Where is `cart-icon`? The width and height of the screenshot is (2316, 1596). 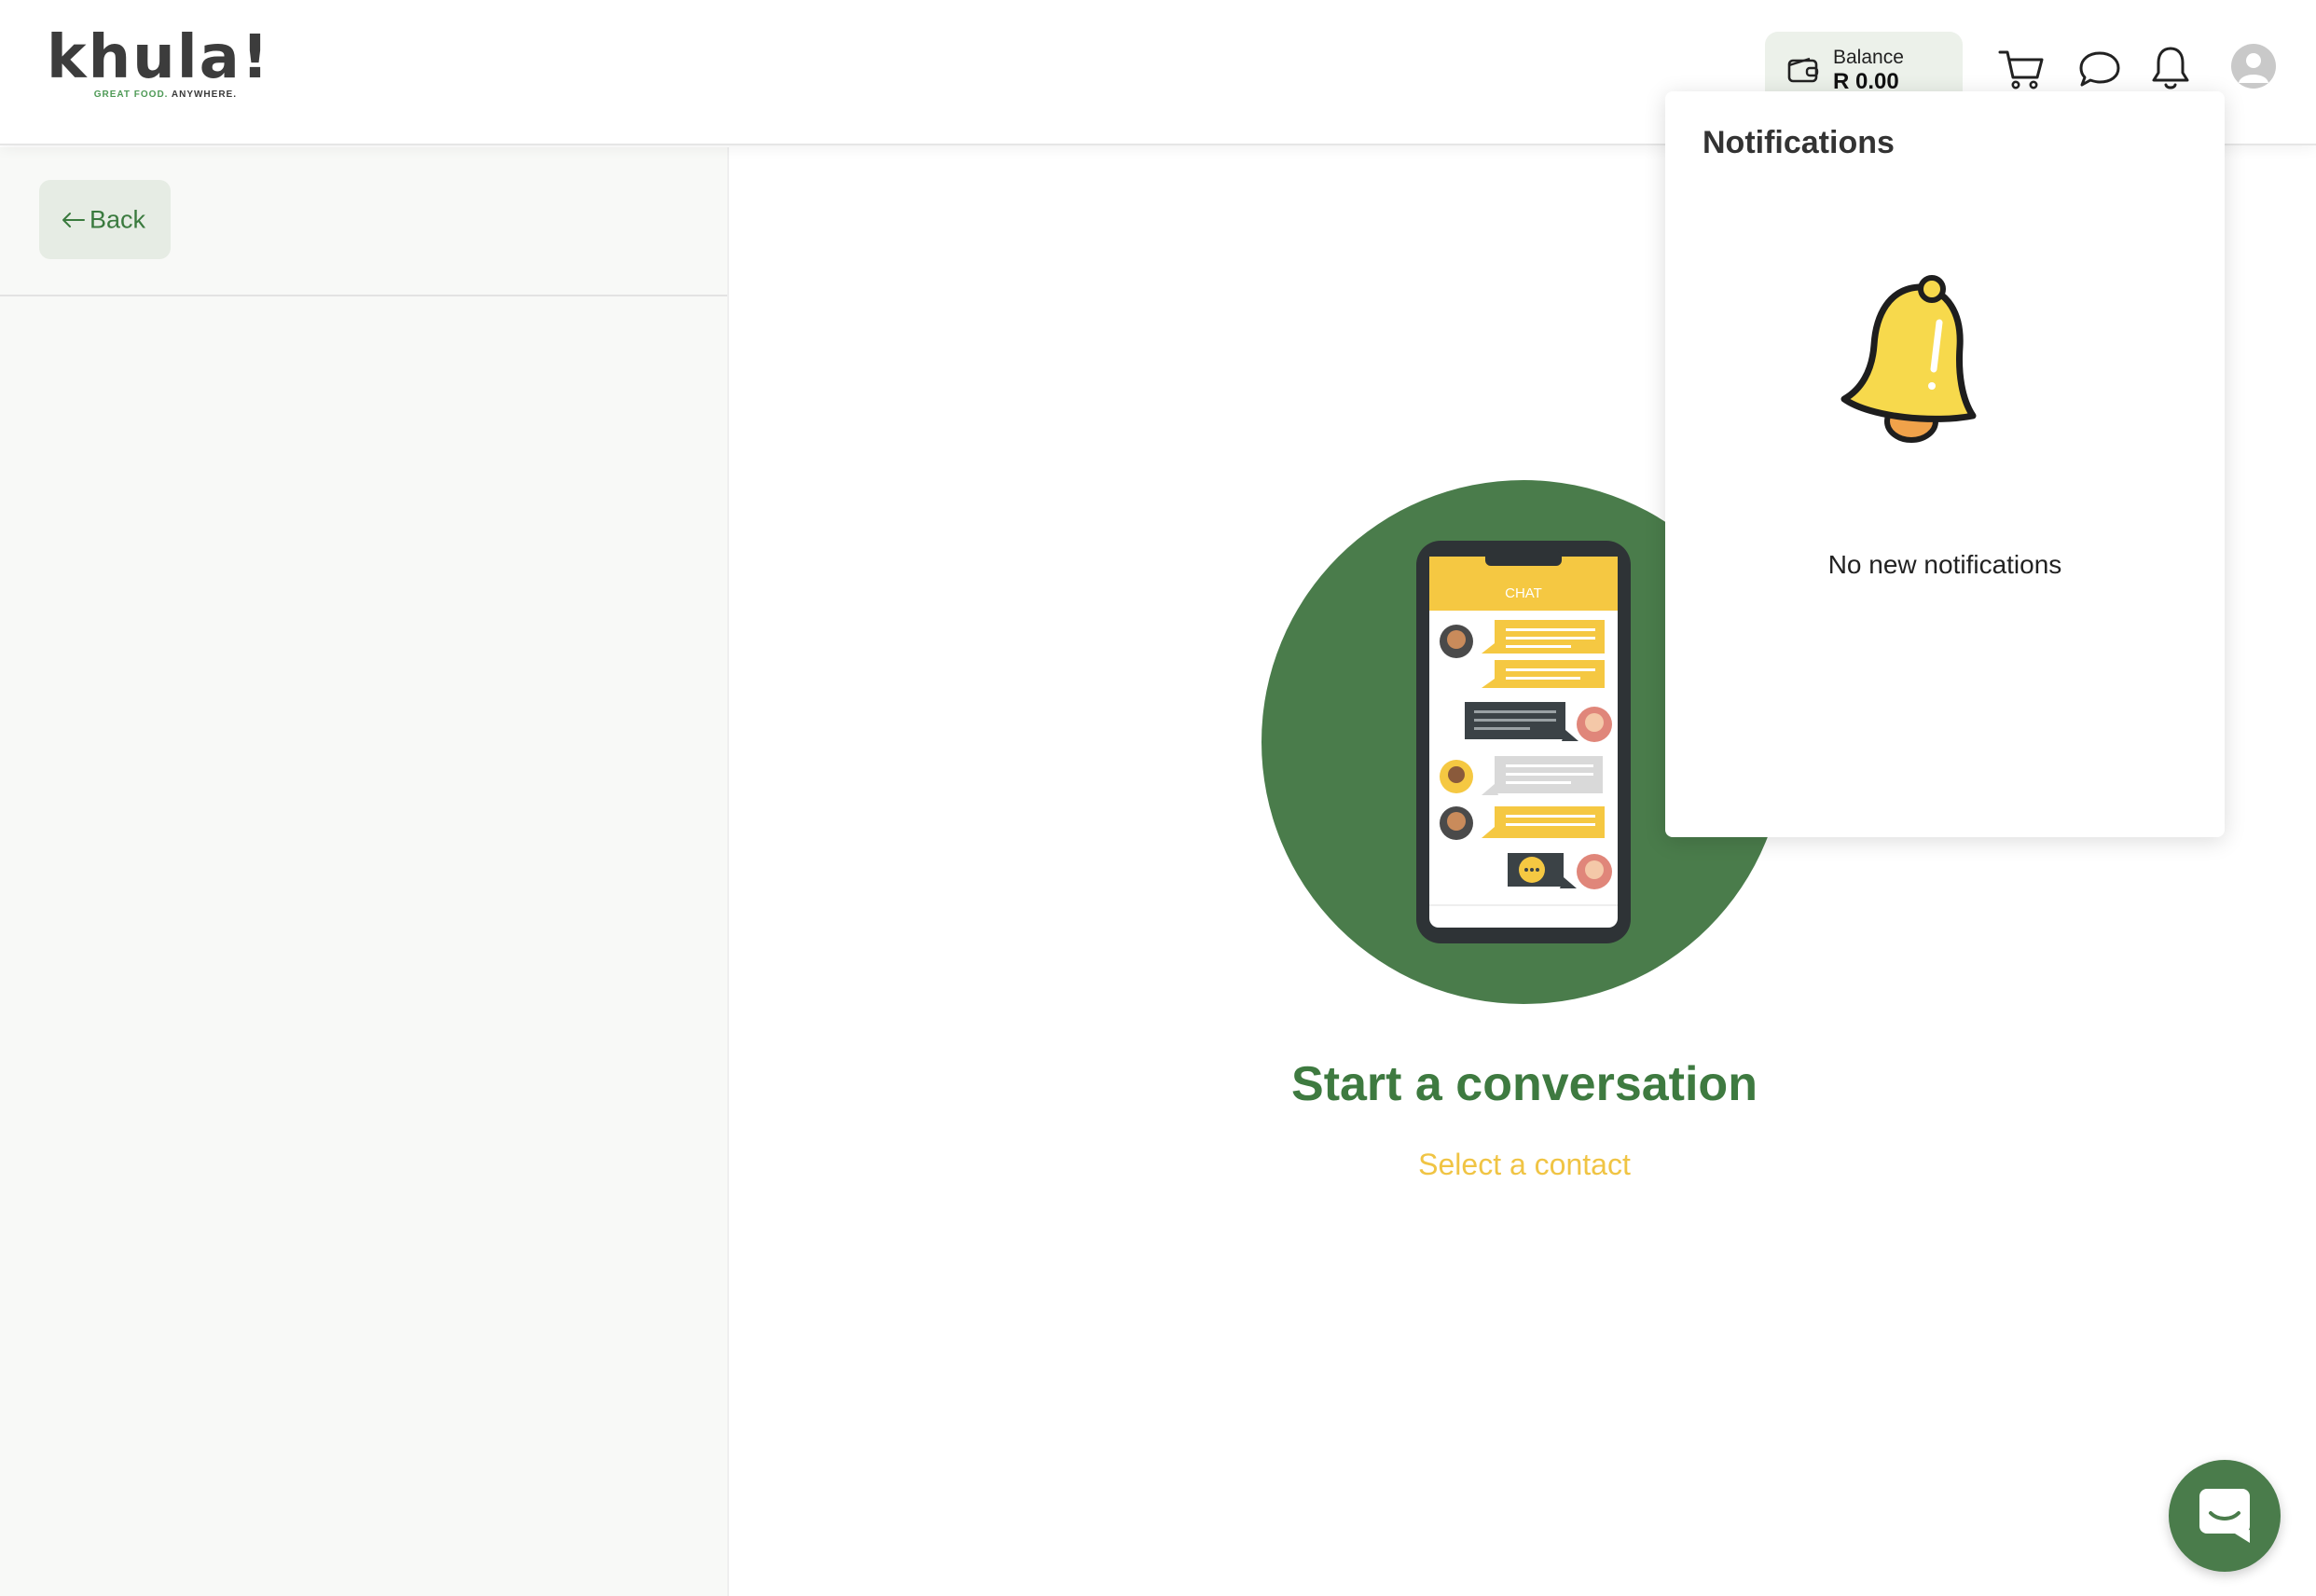
cart-icon is located at coordinates (2022, 69).